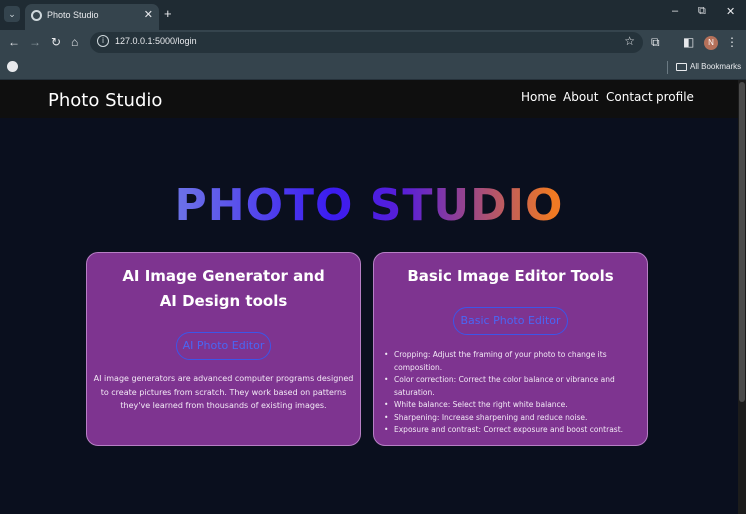 The height and width of the screenshot is (514, 746). Describe the element at coordinates (35, 42) in the screenshot. I see `forward-icon: →` at that location.